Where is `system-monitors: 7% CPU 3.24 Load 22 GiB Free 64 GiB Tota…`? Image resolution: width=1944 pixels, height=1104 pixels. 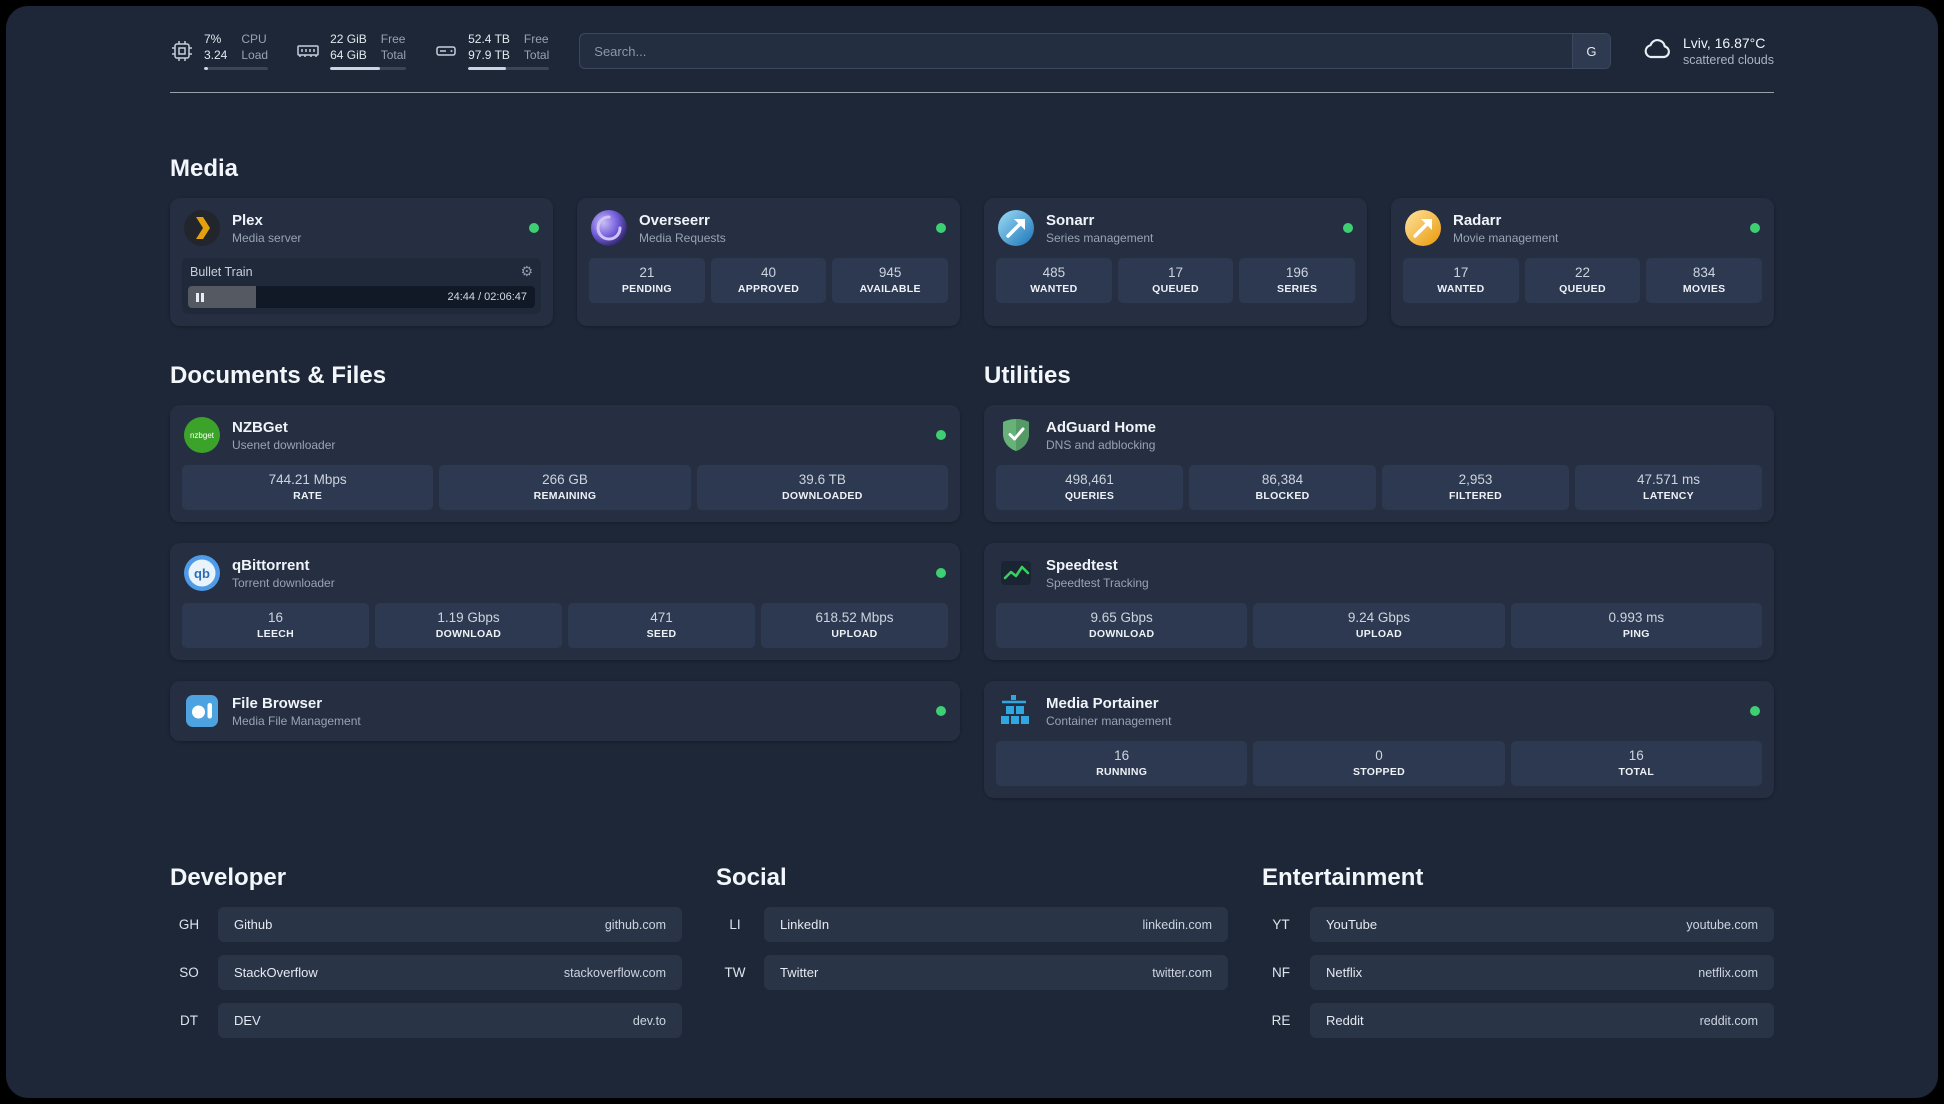 system-monitors: 7% CPU 3.24 Load 22 GiB Free 64 GiB Tota… is located at coordinates (360, 51).